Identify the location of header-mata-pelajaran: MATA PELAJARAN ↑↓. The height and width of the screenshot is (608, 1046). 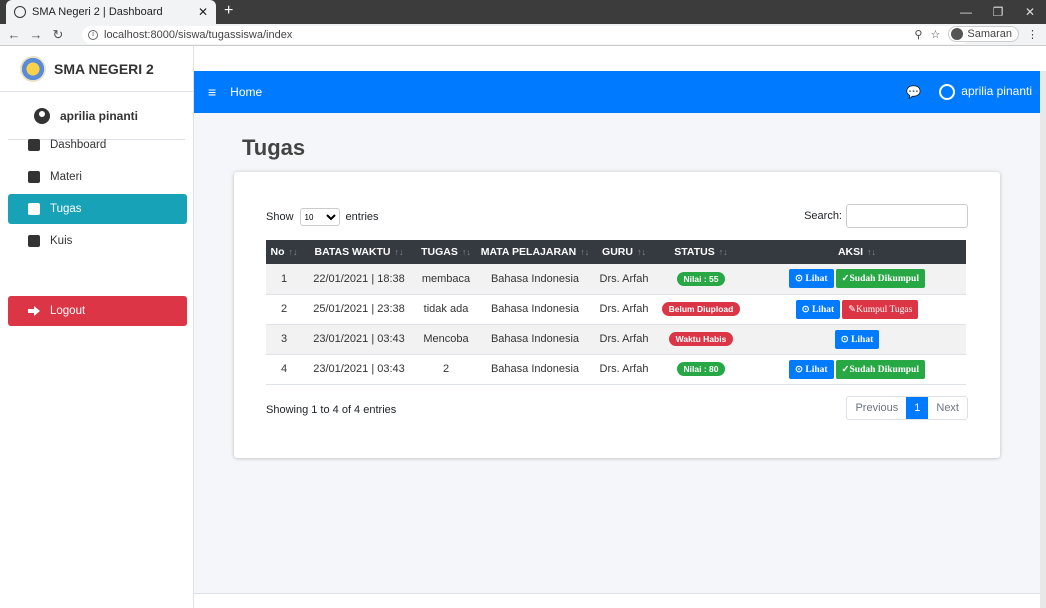
(535, 252).